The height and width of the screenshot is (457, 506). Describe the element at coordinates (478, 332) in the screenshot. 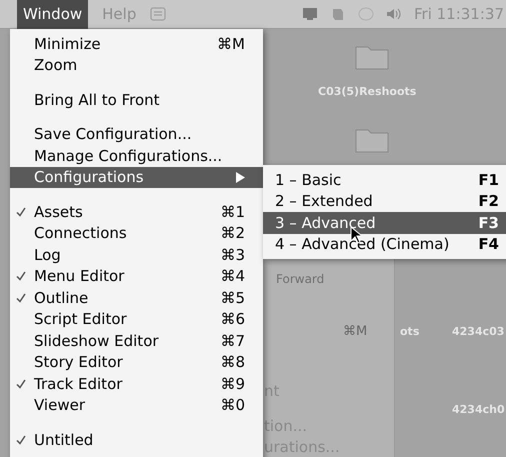

I see `folder-label: 4234c03` at that location.